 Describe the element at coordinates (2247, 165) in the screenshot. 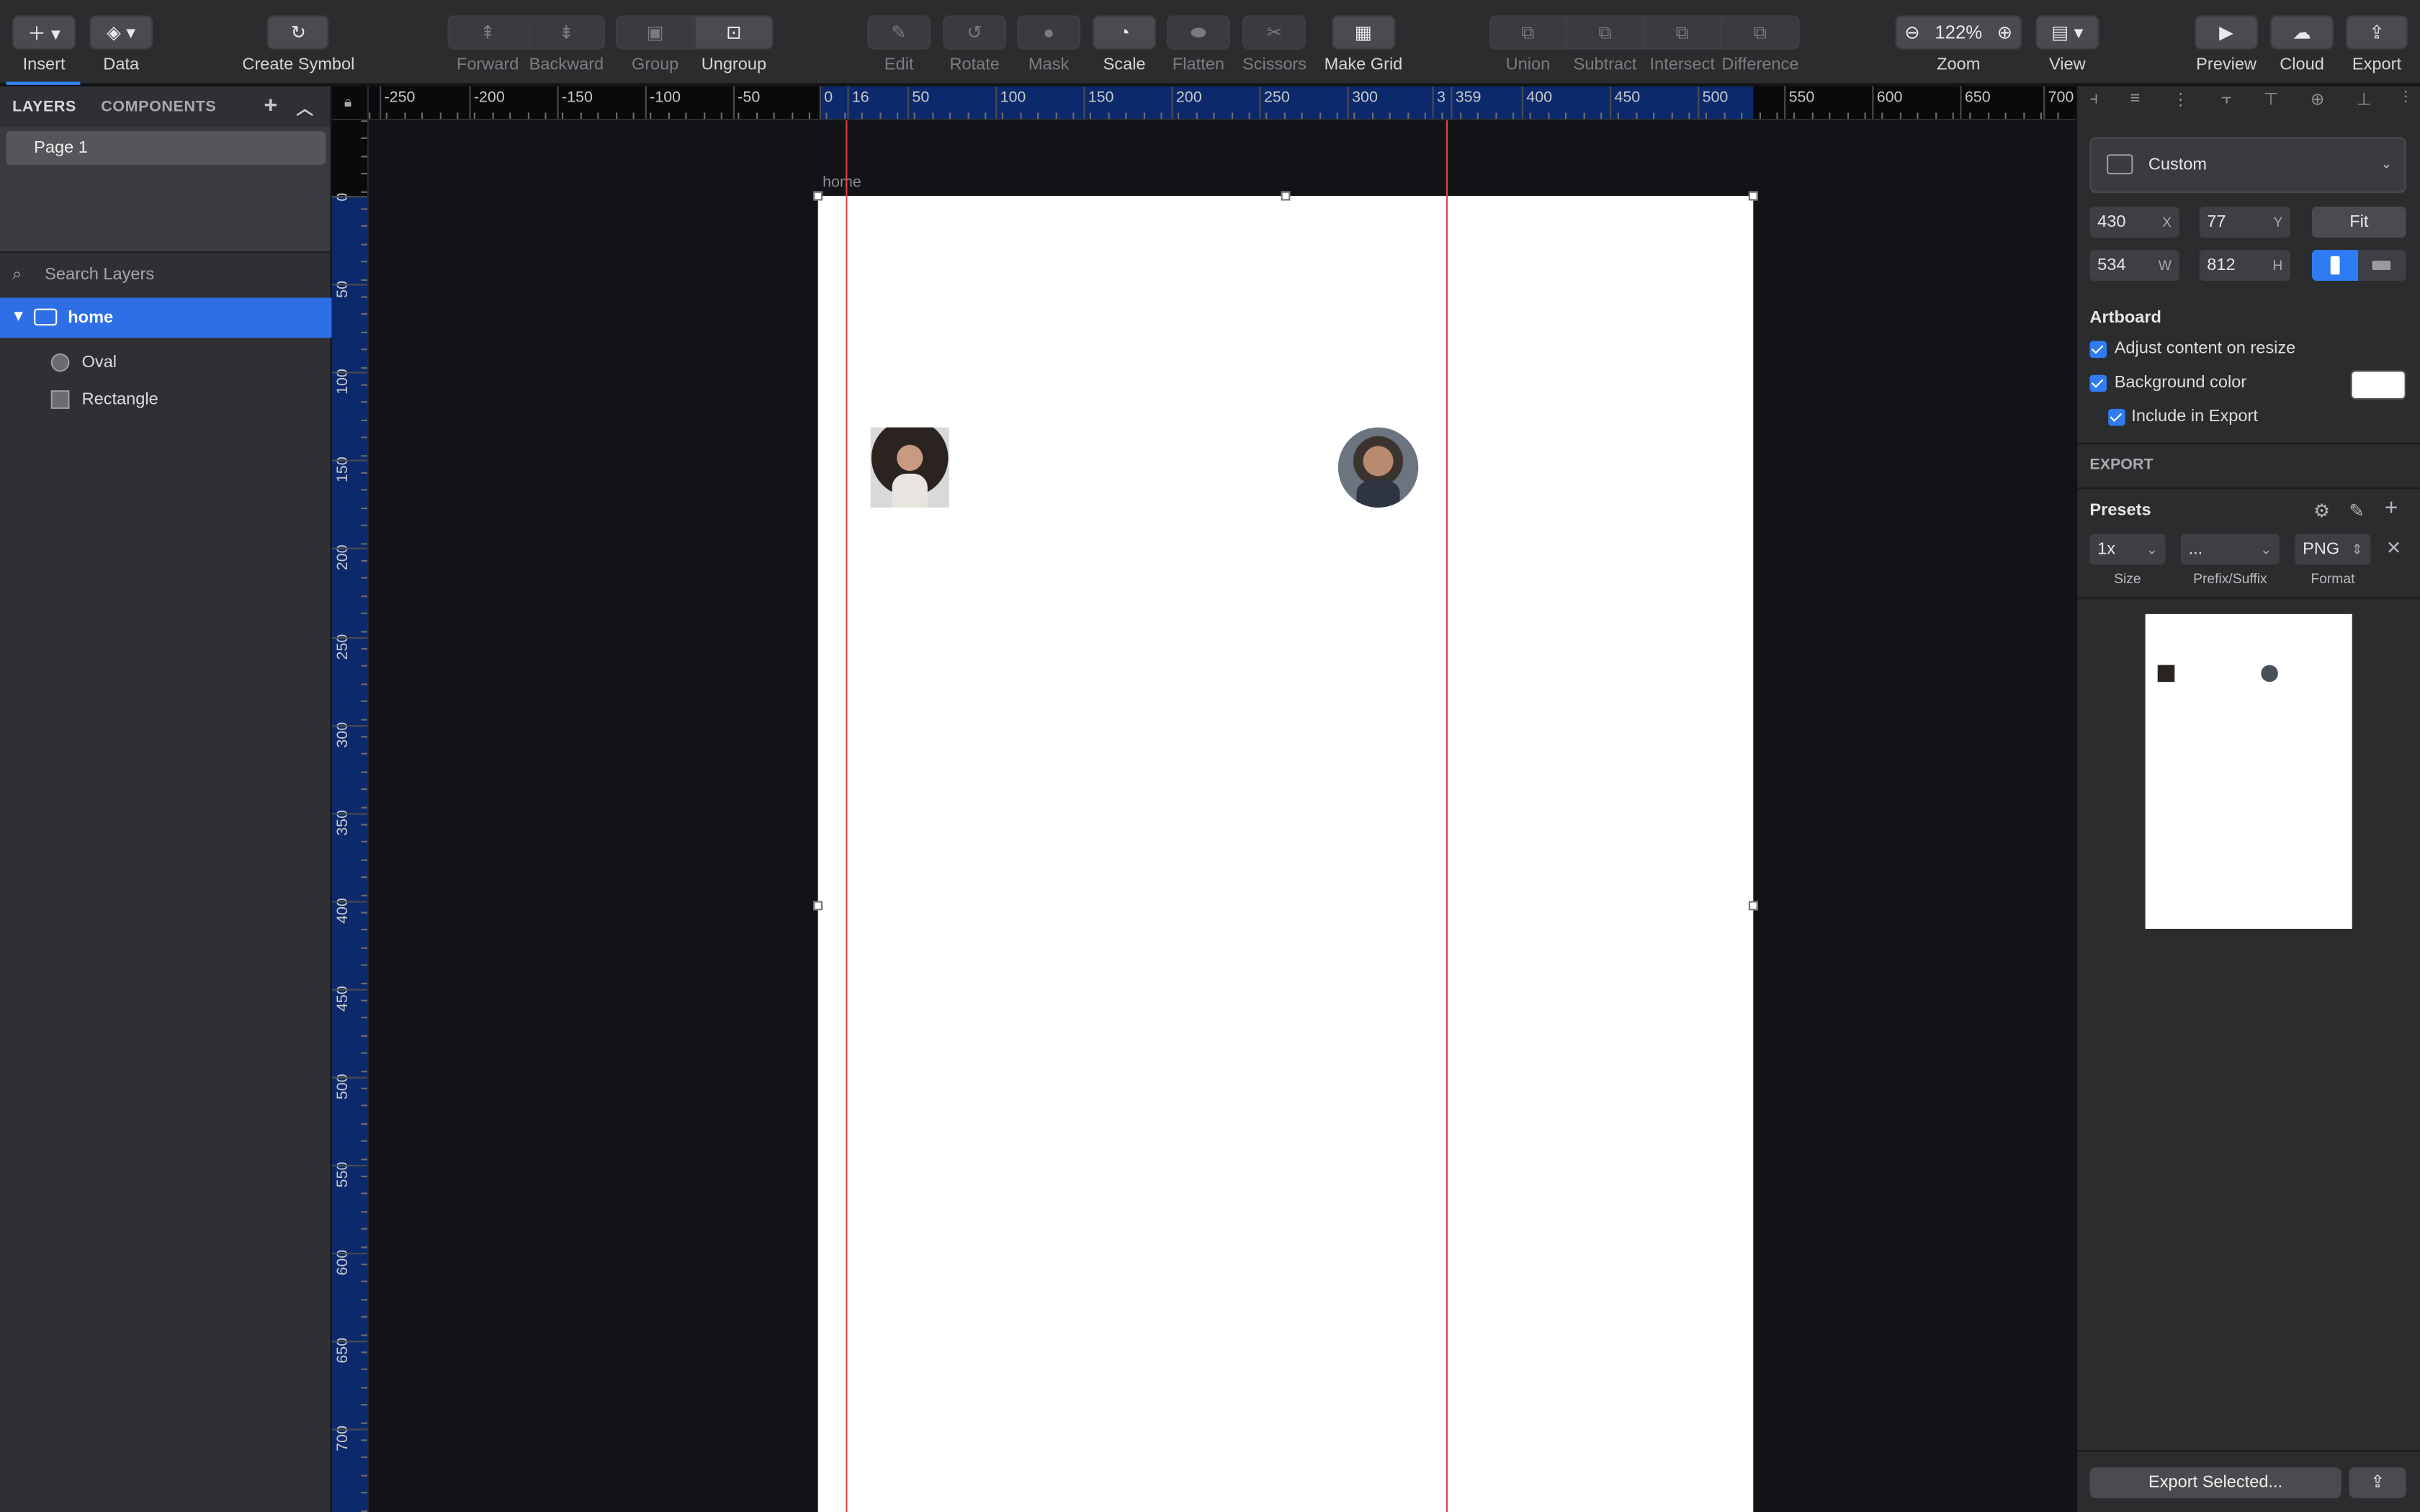

I see `preset-select: Custom ⌄` at that location.